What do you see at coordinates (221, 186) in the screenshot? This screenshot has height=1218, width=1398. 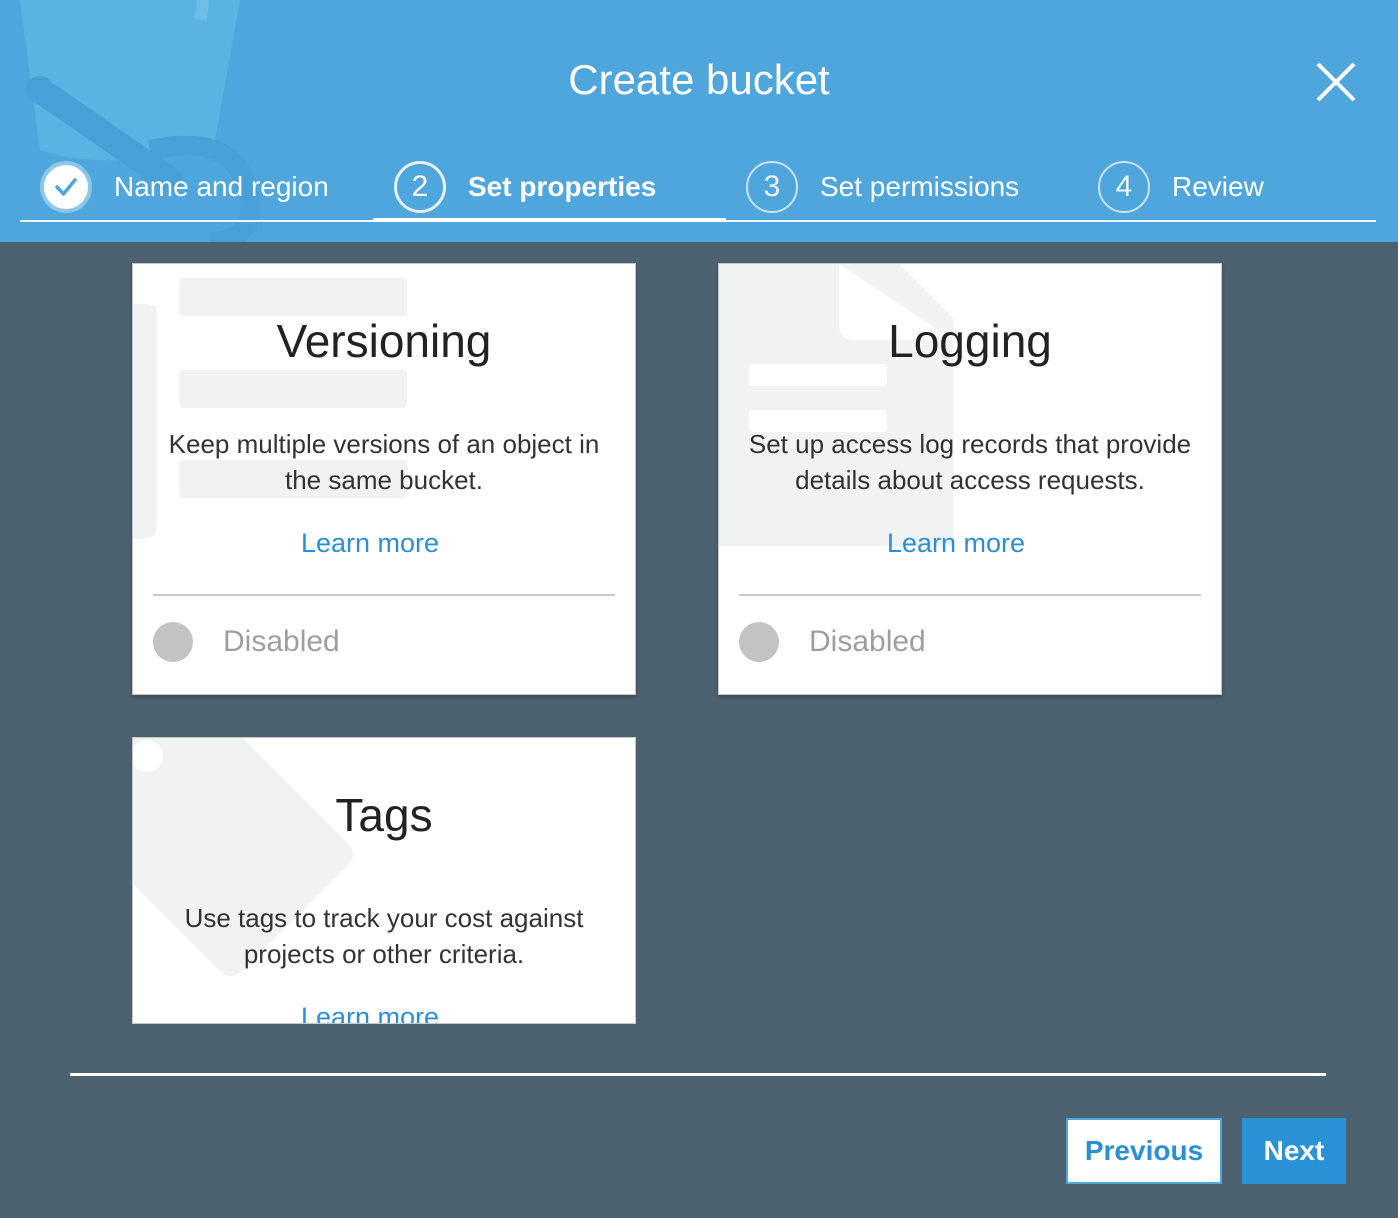 I see `step-label: Name and region` at bounding box center [221, 186].